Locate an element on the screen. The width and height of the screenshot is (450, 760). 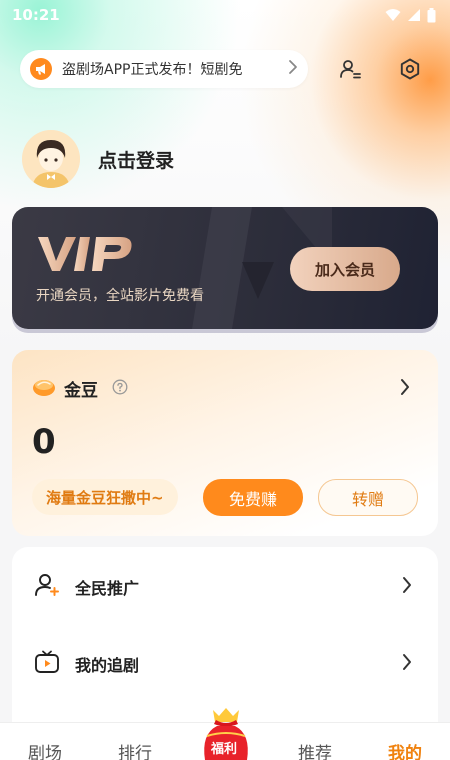
tab-ranking: 排行 is located at coordinates (135, 749).